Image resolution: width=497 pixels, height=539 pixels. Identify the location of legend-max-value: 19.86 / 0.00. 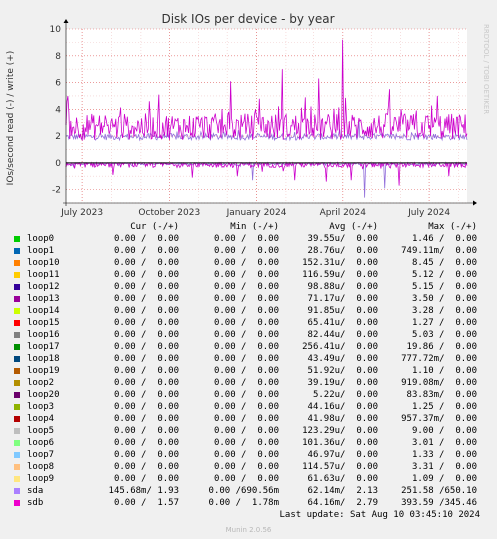
(441, 347).